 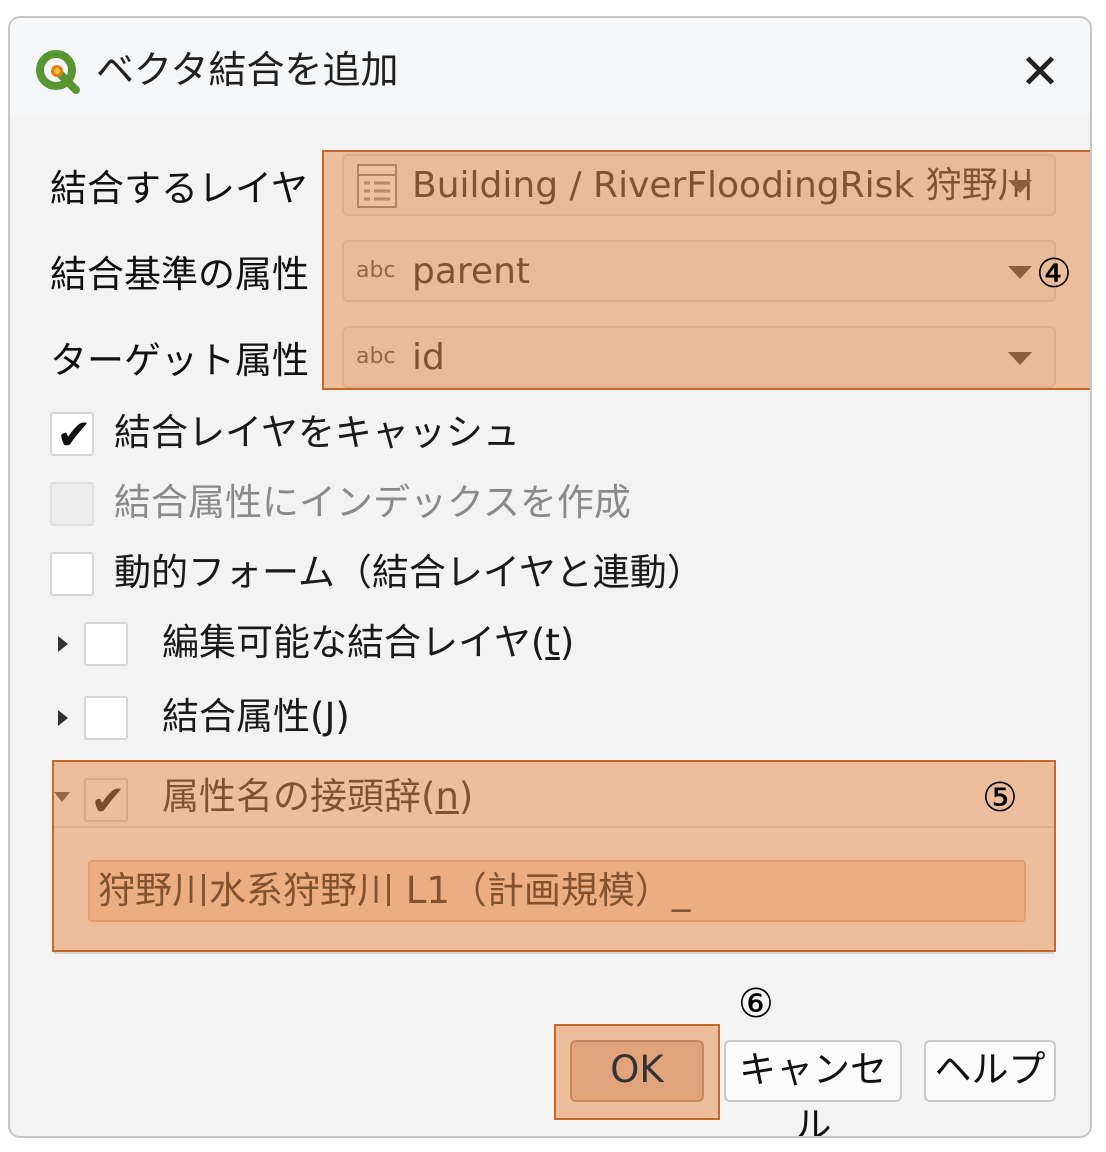 What do you see at coordinates (813, 1088) in the screenshot?
I see `cancel-button: キャンセル` at bounding box center [813, 1088].